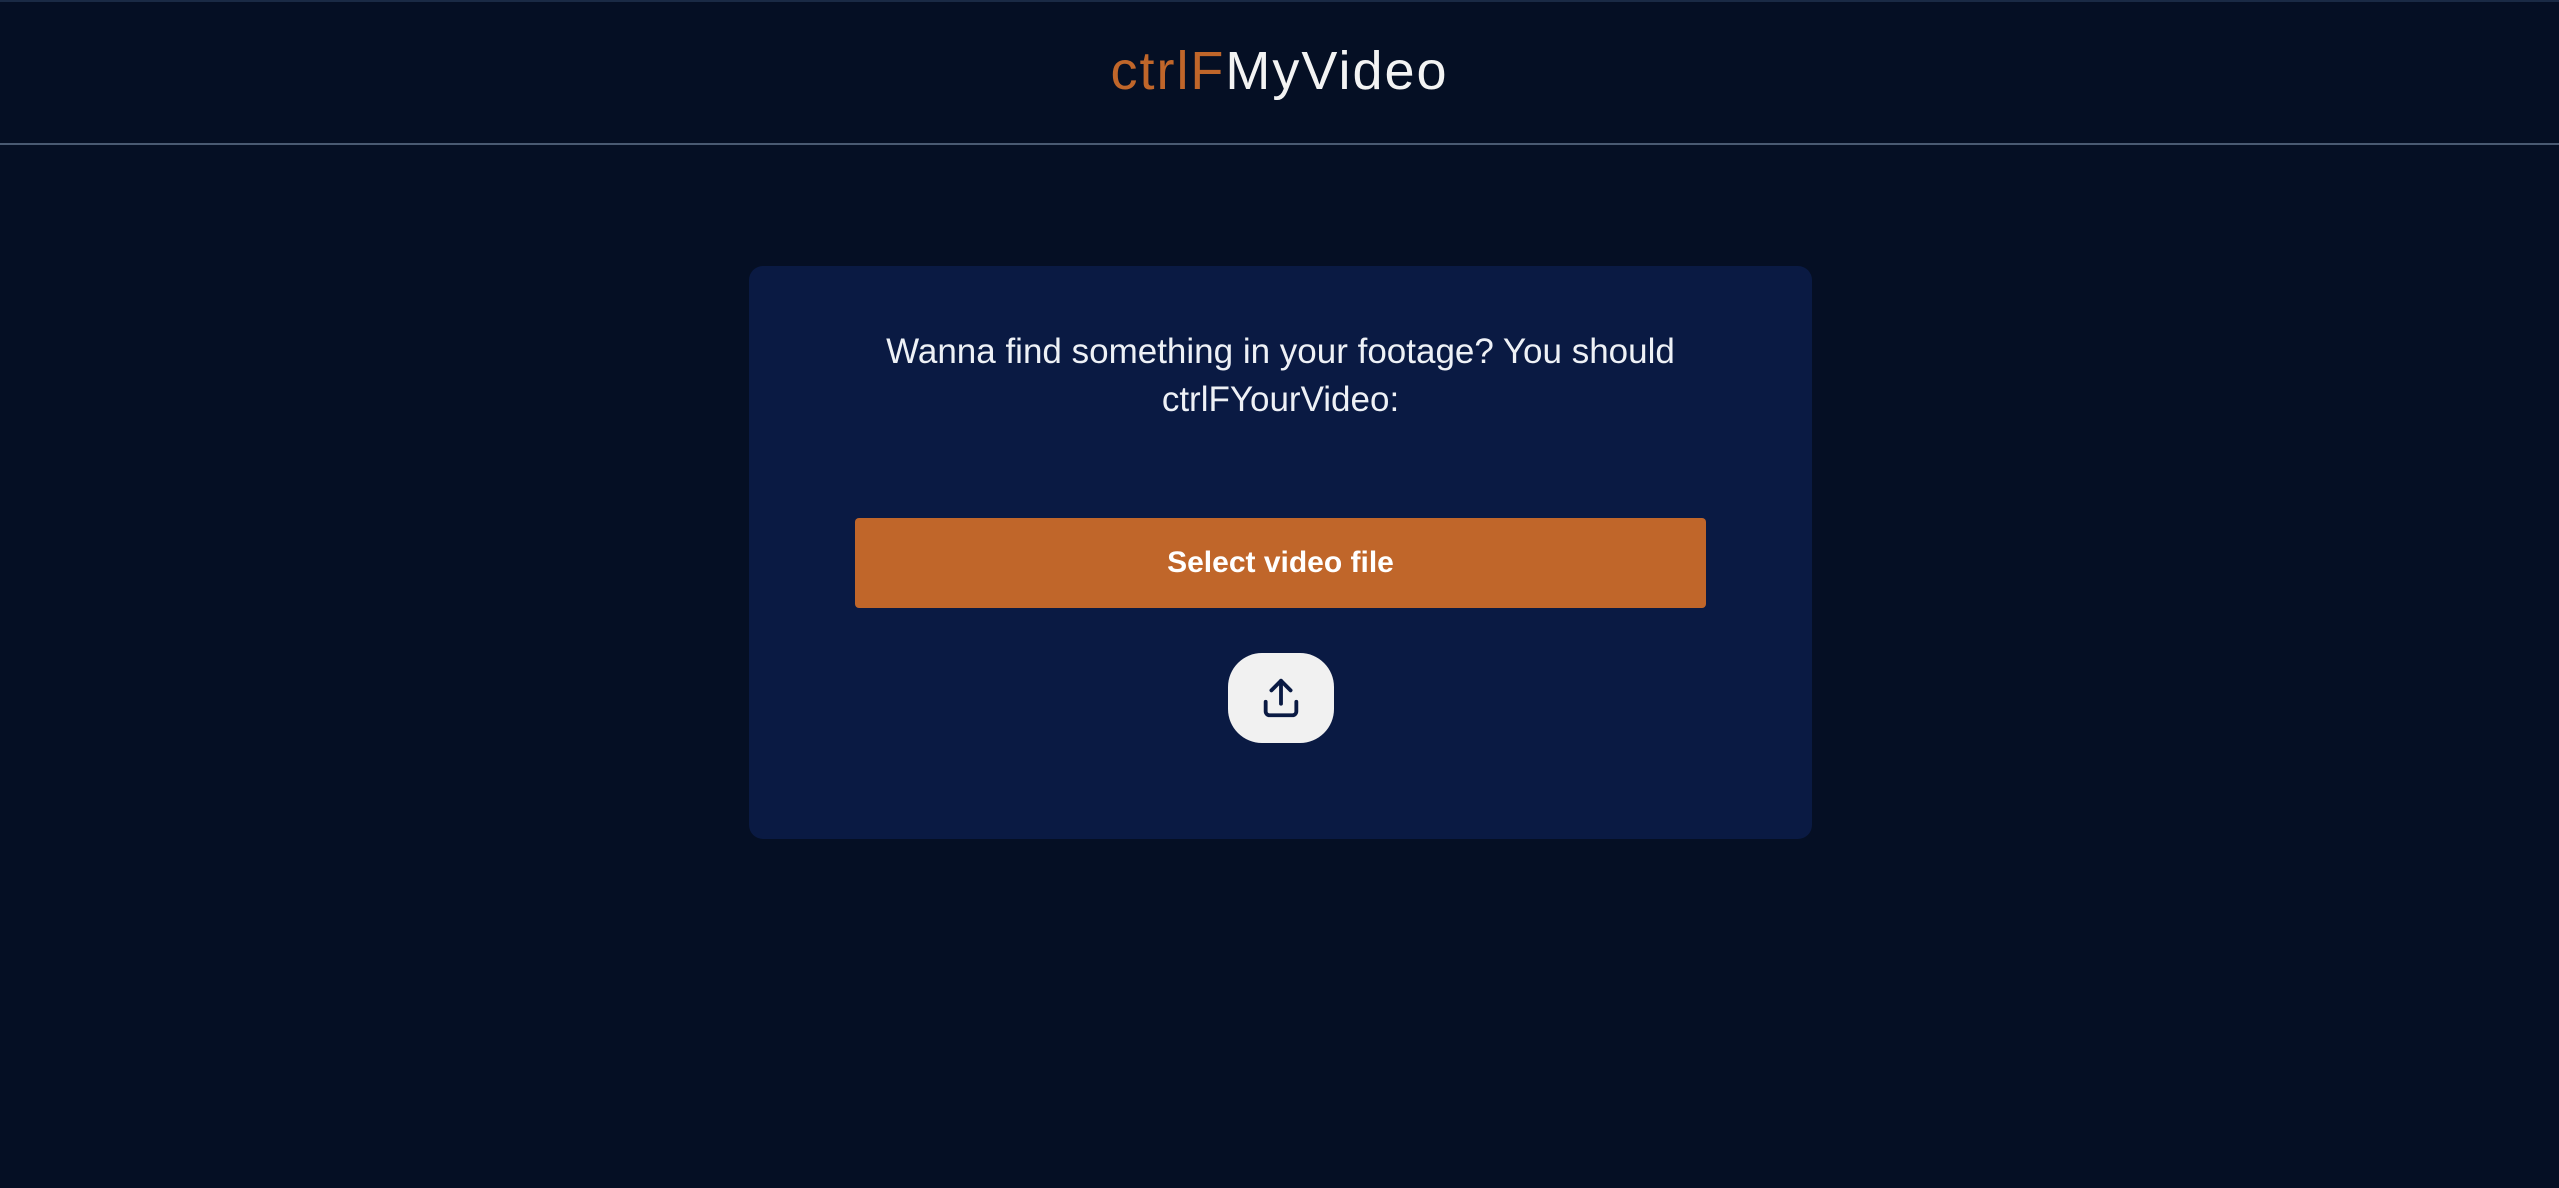  I want to click on logo-accent-text: ctrlF, so click(1168, 70).